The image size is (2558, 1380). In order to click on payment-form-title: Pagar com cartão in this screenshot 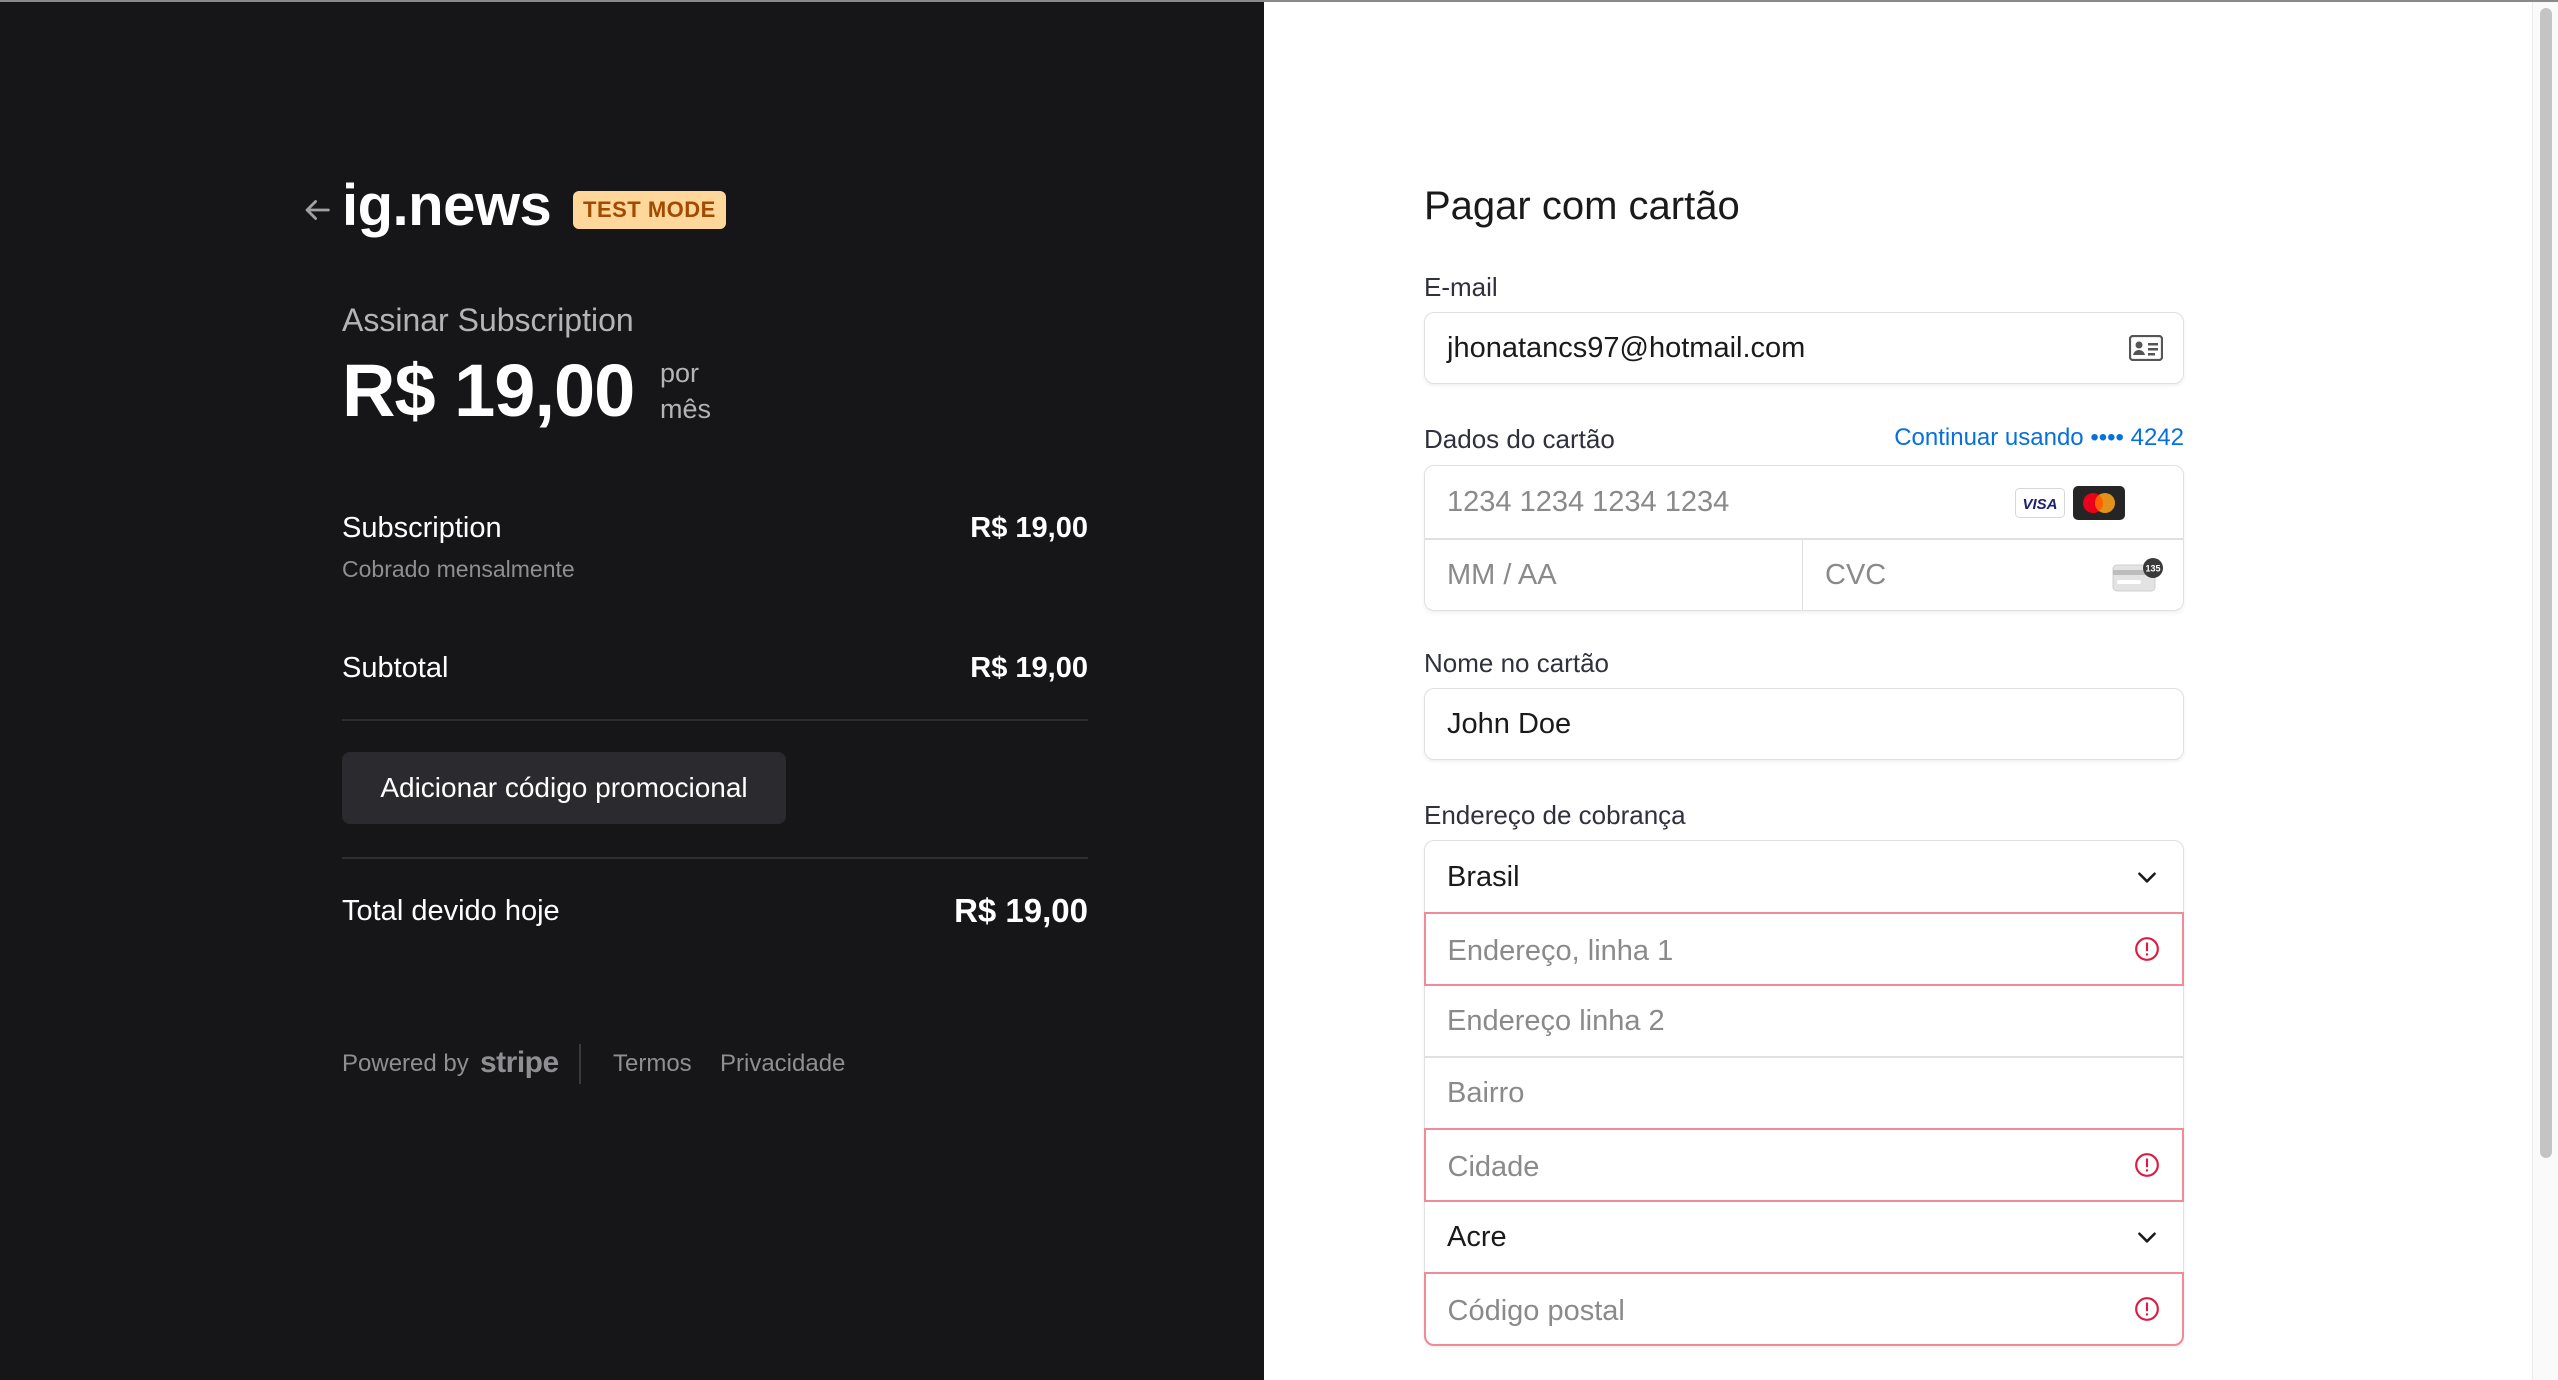, I will do `click(1582, 206)`.